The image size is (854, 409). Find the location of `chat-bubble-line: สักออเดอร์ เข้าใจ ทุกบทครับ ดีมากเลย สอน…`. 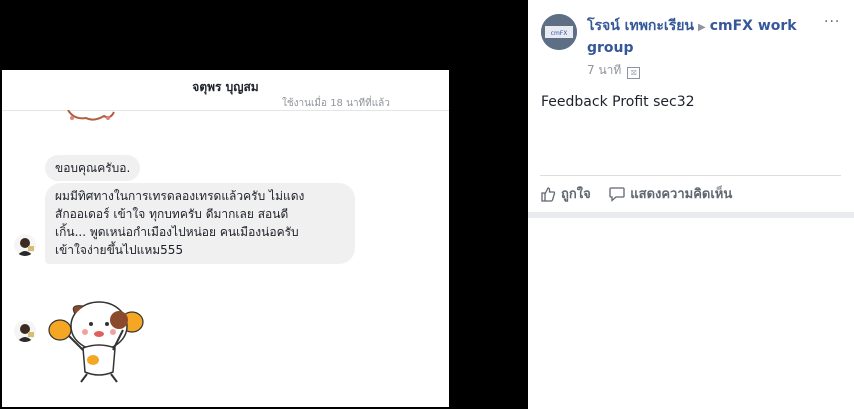

chat-bubble-line: สักออเดอร์ เข้าใจ ทุกบทครับ ดีมากเลย สอน… is located at coordinates (172, 214).